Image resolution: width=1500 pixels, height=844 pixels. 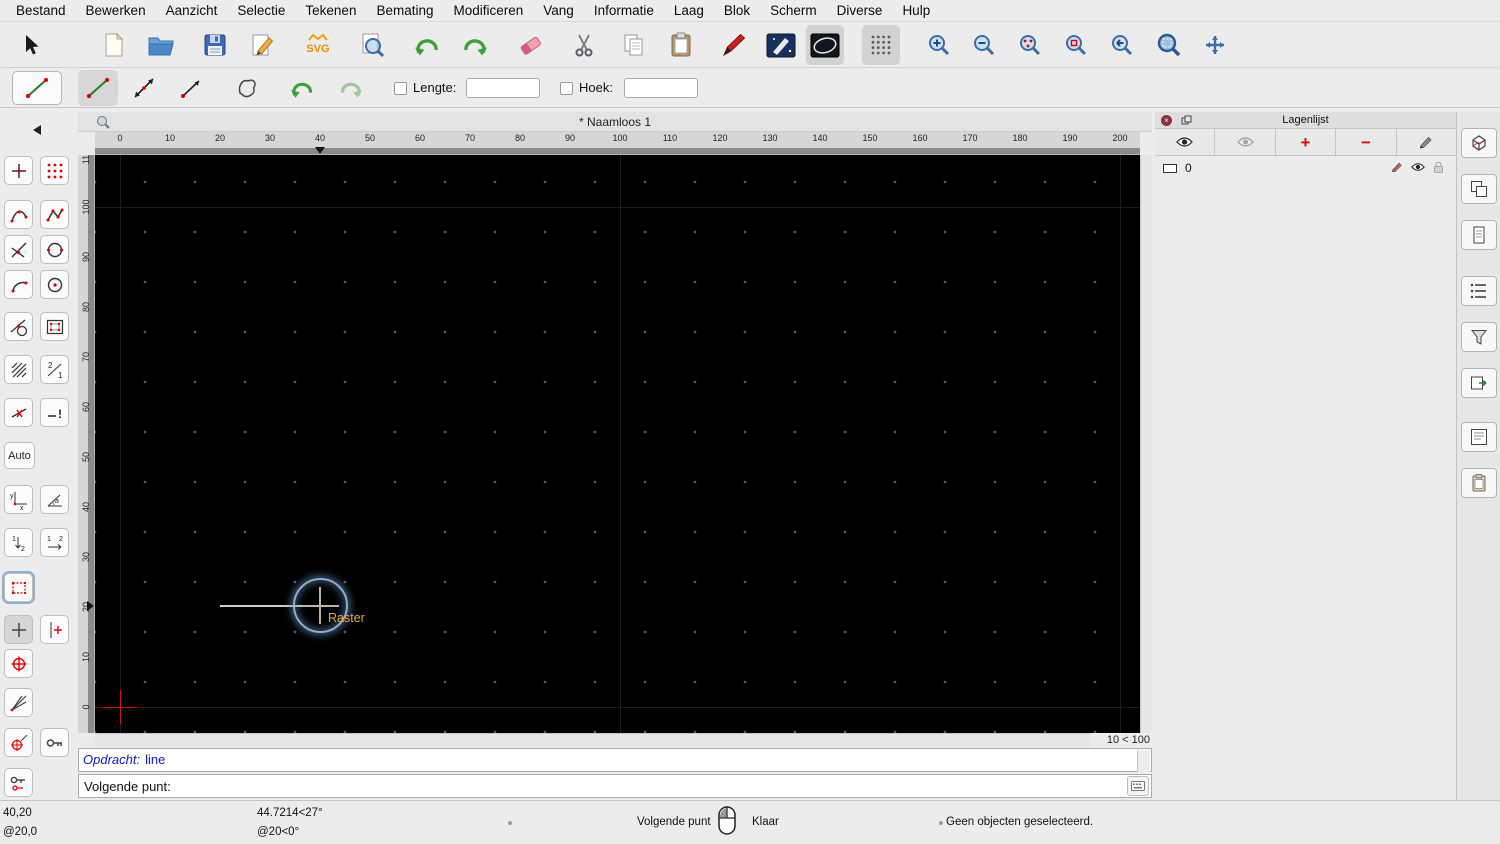 I want to click on polyline-tool-button, so click(x=54, y=214).